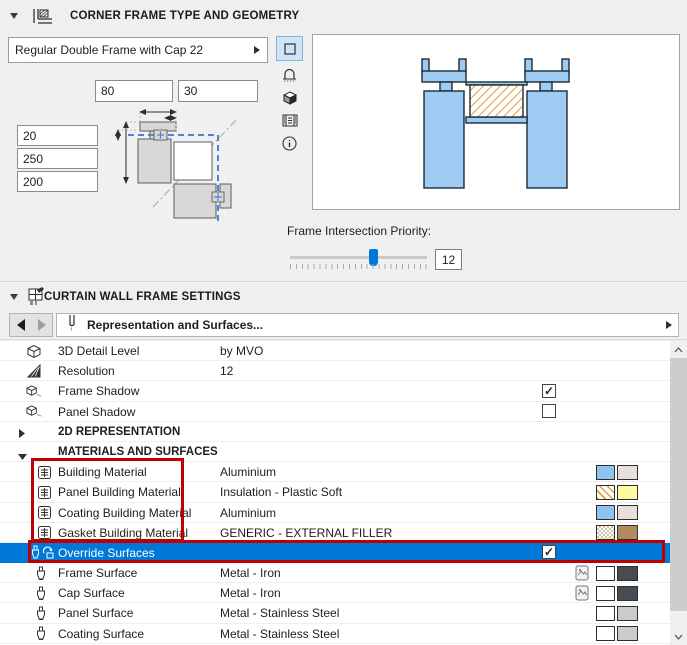 The image size is (687, 645). Describe the element at coordinates (335, 512) in the screenshot. I see `row-coating-building-material: Coating Building Material Aluminium` at that location.